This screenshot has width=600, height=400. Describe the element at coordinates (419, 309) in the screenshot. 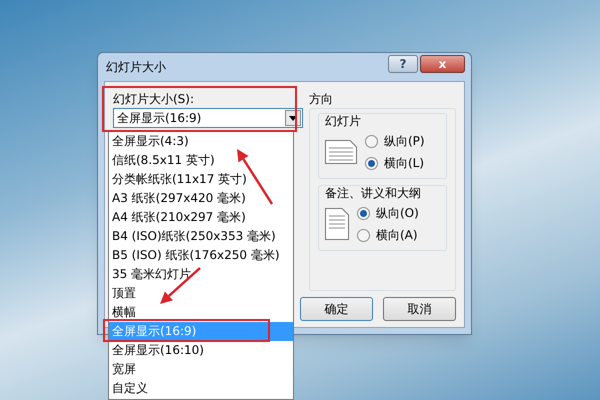

I see `cancel-button: 取消` at that location.